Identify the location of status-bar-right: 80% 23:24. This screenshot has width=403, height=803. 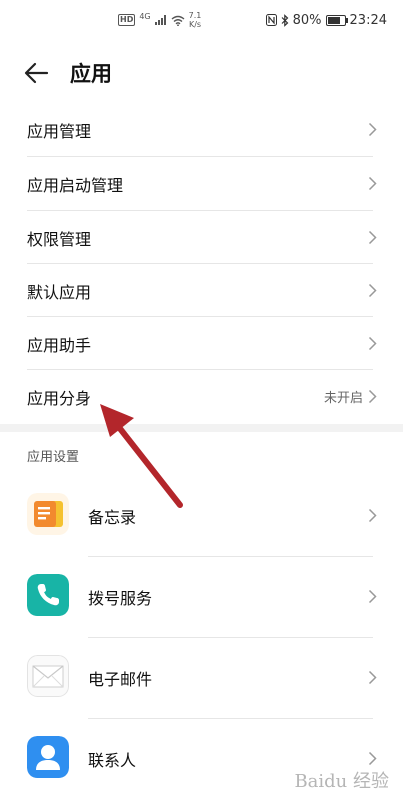
(326, 20).